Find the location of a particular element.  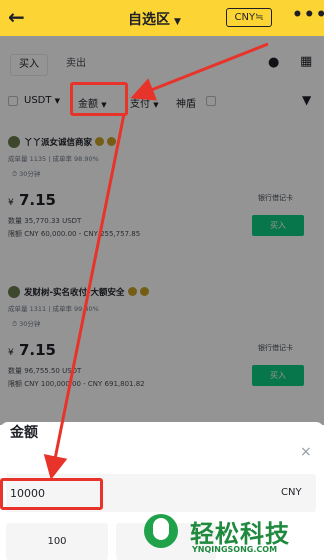

filter-bar: USDT ▼ 金额 ▼ 支付 ▼ 神盾 ▼ is located at coordinates (162, 101).